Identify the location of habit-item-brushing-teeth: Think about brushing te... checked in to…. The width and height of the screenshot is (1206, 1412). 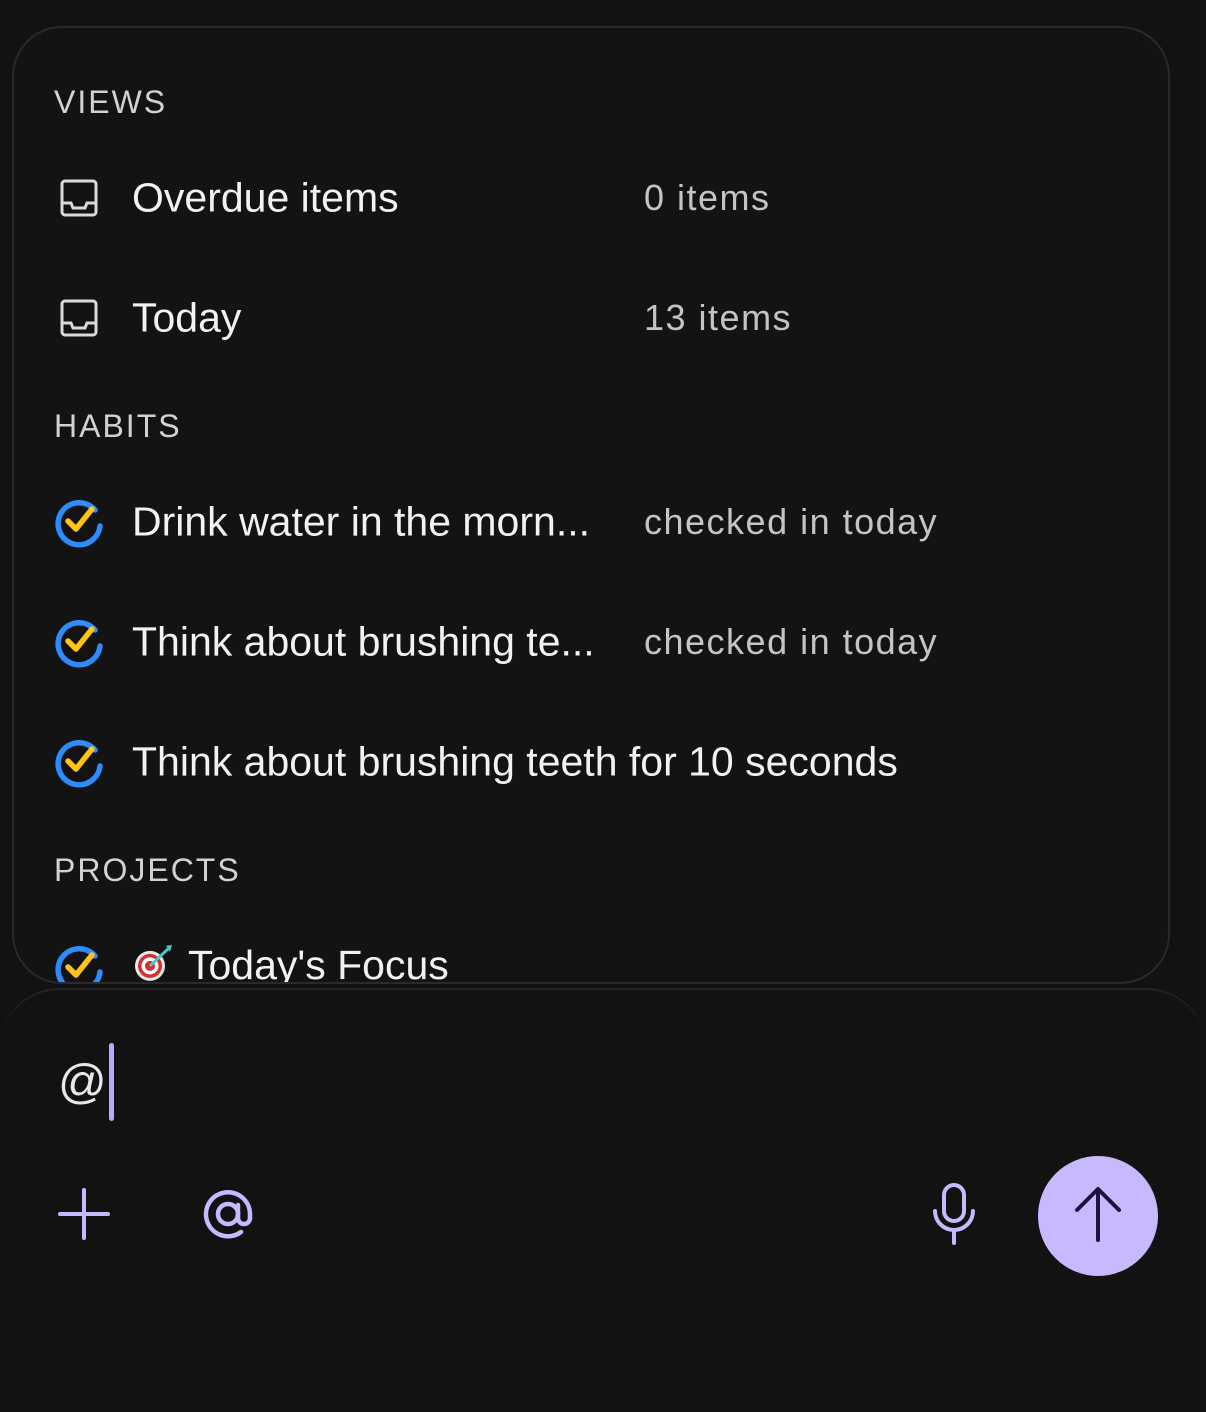
(610, 642).